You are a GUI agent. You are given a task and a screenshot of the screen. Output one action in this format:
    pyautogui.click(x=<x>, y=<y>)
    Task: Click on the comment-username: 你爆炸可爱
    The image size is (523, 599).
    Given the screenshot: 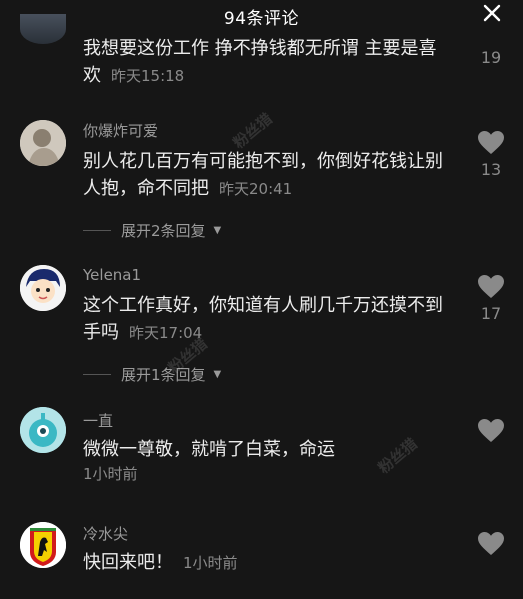 What is the action you would take?
    pyautogui.click(x=120, y=130)
    